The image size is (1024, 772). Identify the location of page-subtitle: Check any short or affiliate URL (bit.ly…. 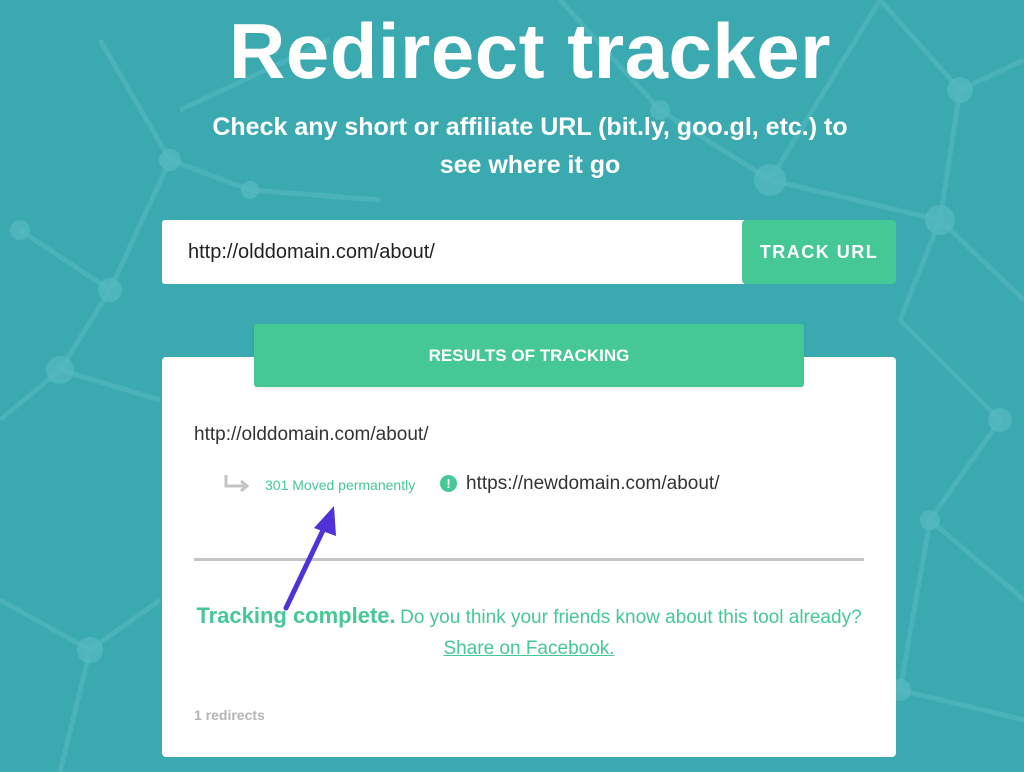
(530, 146).